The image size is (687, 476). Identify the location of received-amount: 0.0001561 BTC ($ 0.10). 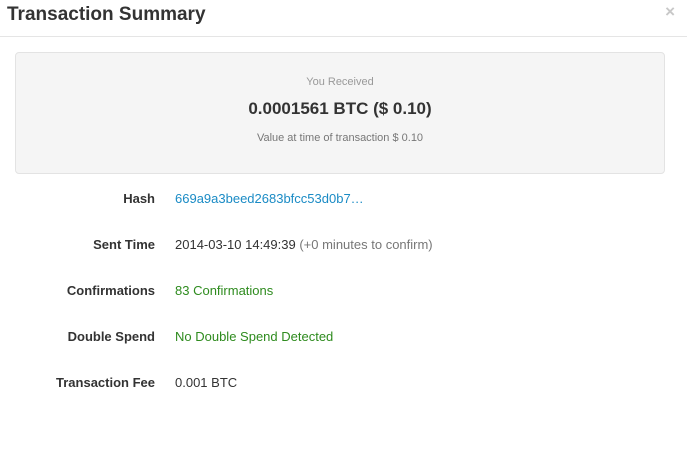
(340, 108).